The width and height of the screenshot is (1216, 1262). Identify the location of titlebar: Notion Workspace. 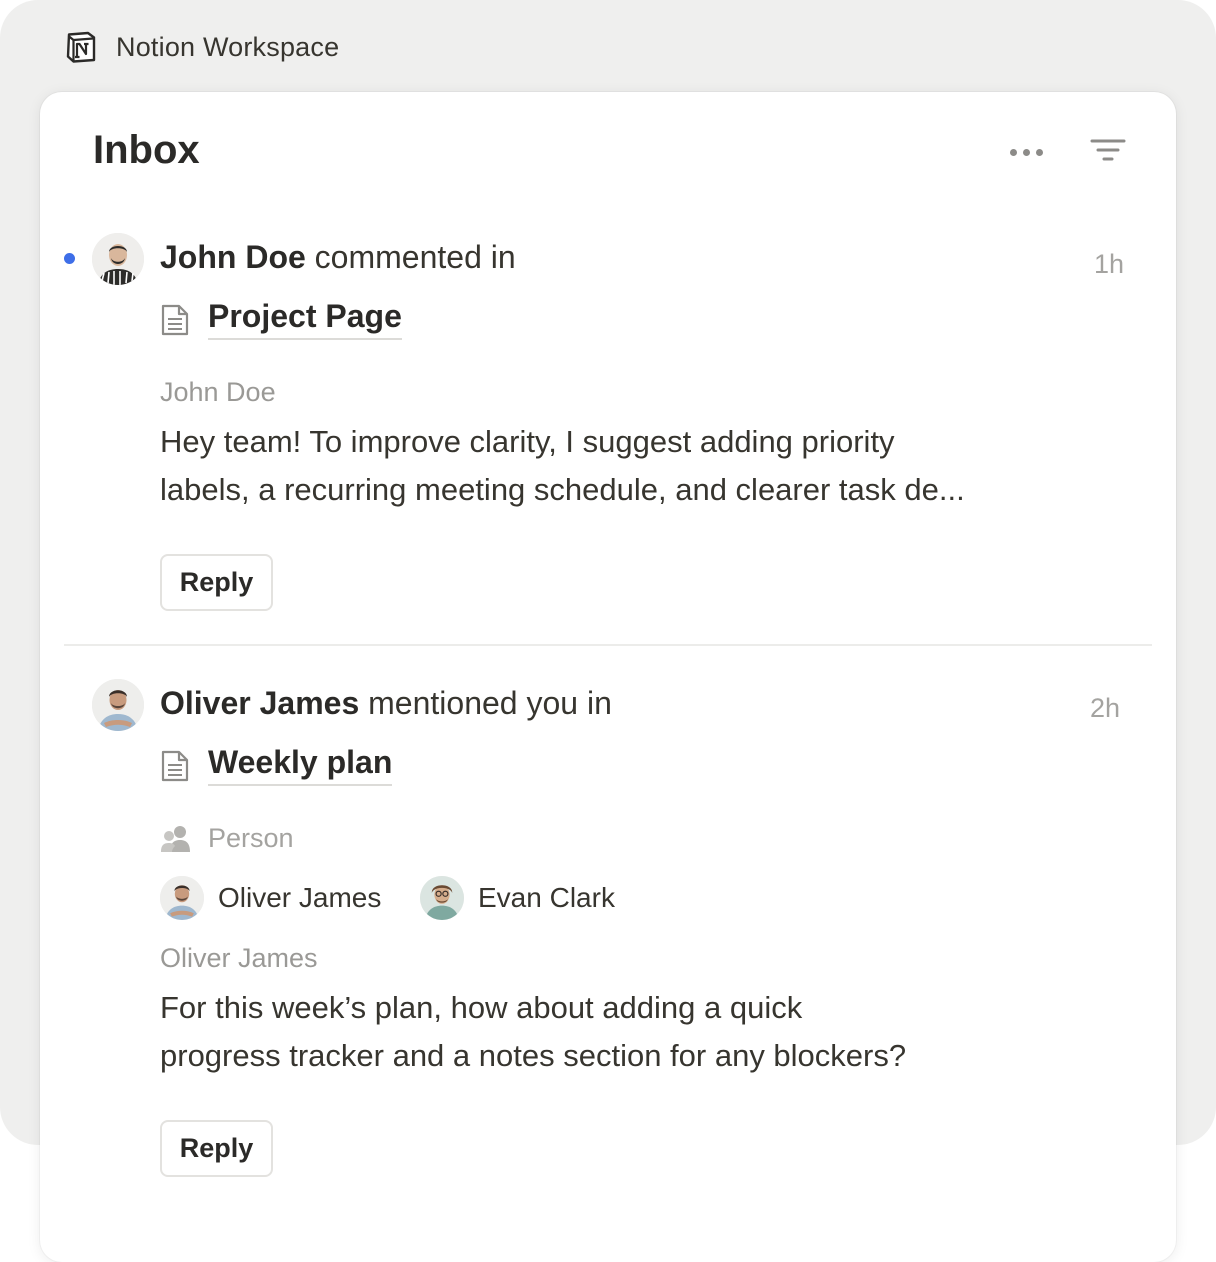
(201, 47).